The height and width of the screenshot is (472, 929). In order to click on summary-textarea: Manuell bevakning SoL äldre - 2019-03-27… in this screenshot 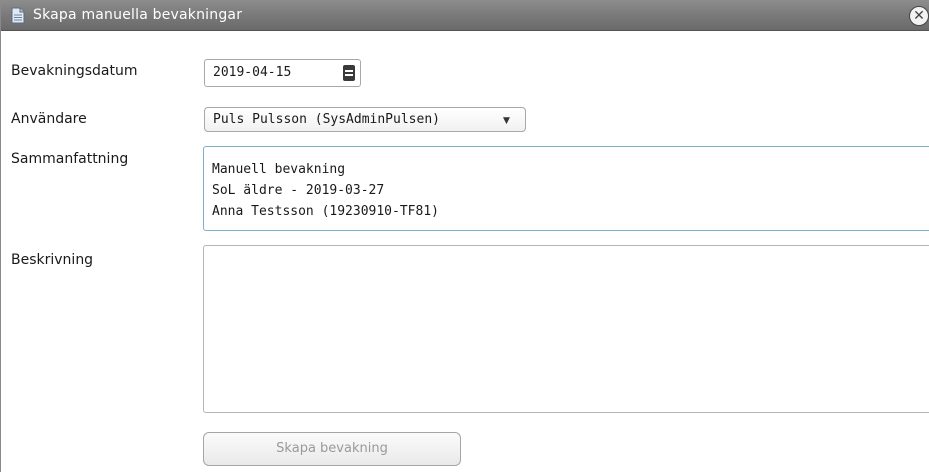, I will do `click(566, 188)`.